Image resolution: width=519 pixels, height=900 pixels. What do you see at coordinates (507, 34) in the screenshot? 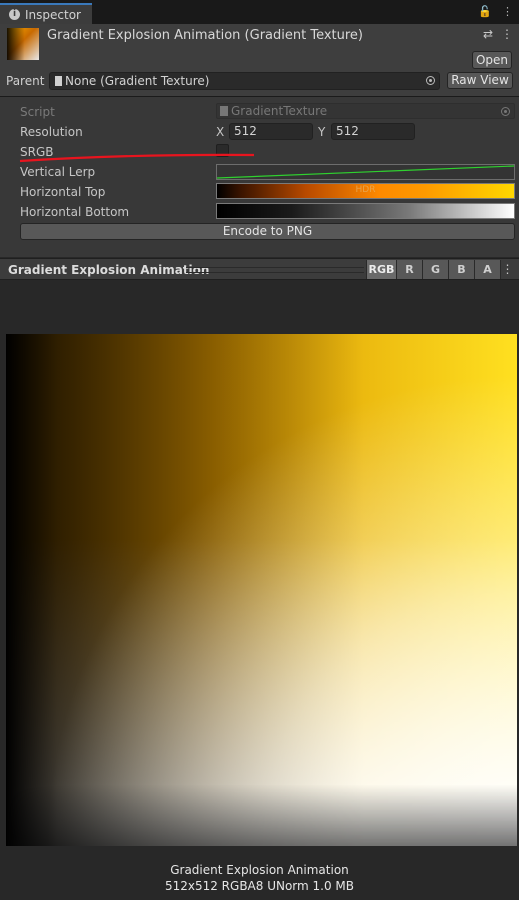
I see `more-options-icon: ⋮` at bounding box center [507, 34].